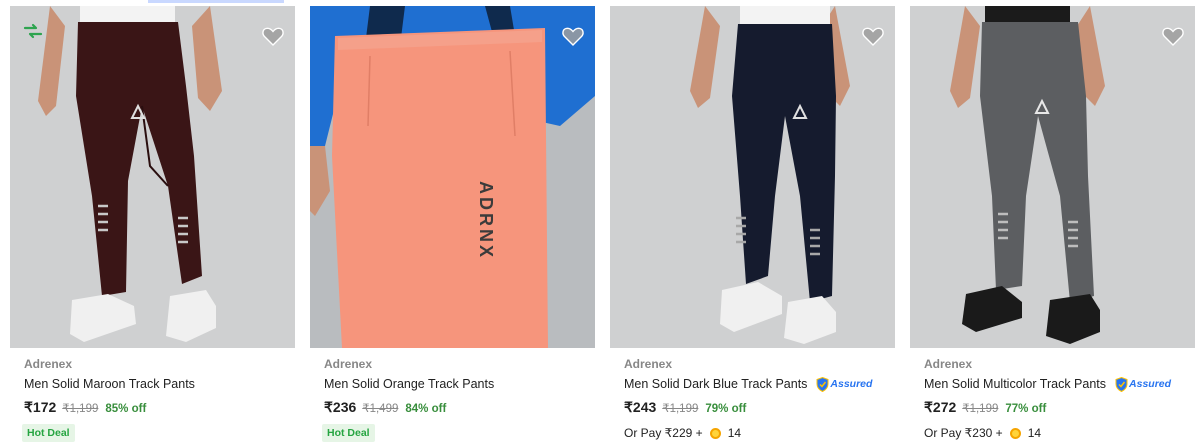 The width and height of the screenshot is (1200, 444). I want to click on selling-price: ₹236, so click(340, 407).